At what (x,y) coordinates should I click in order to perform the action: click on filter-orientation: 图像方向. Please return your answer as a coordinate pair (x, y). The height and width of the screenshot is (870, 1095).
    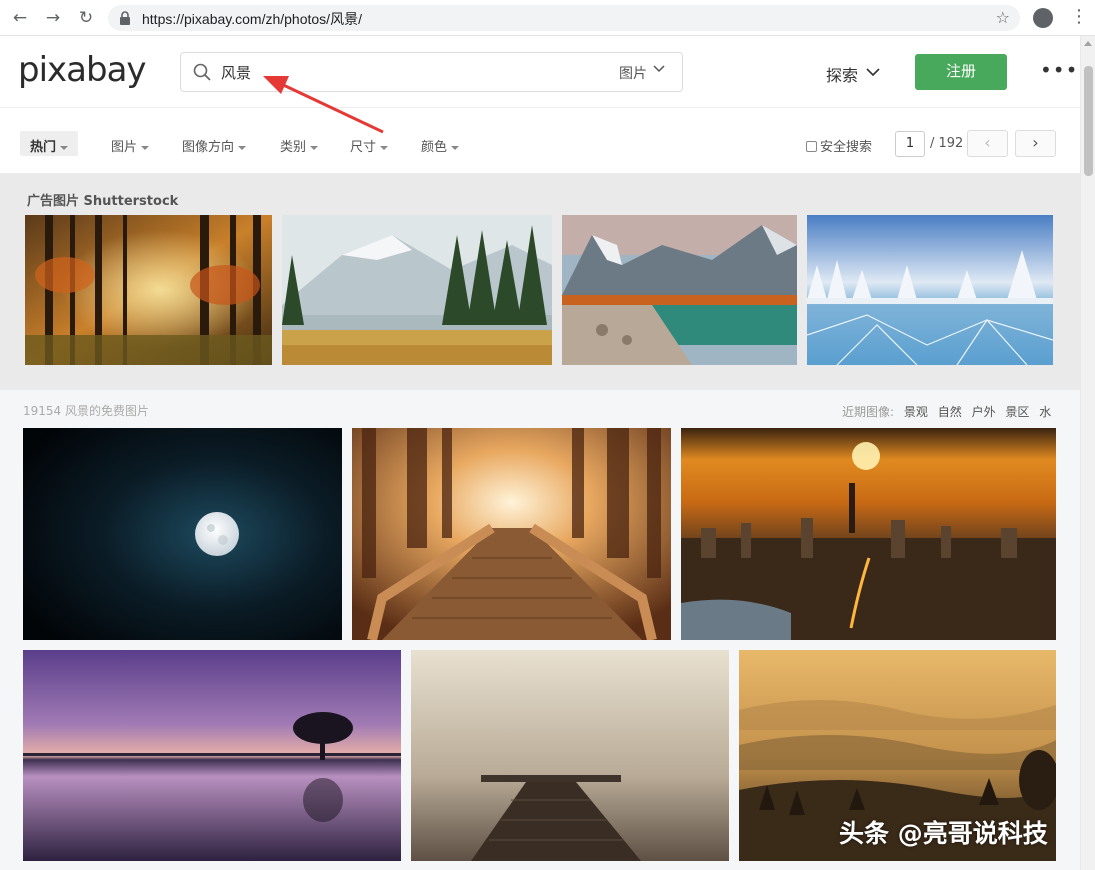
    Looking at the image, I should click on (214, 145).